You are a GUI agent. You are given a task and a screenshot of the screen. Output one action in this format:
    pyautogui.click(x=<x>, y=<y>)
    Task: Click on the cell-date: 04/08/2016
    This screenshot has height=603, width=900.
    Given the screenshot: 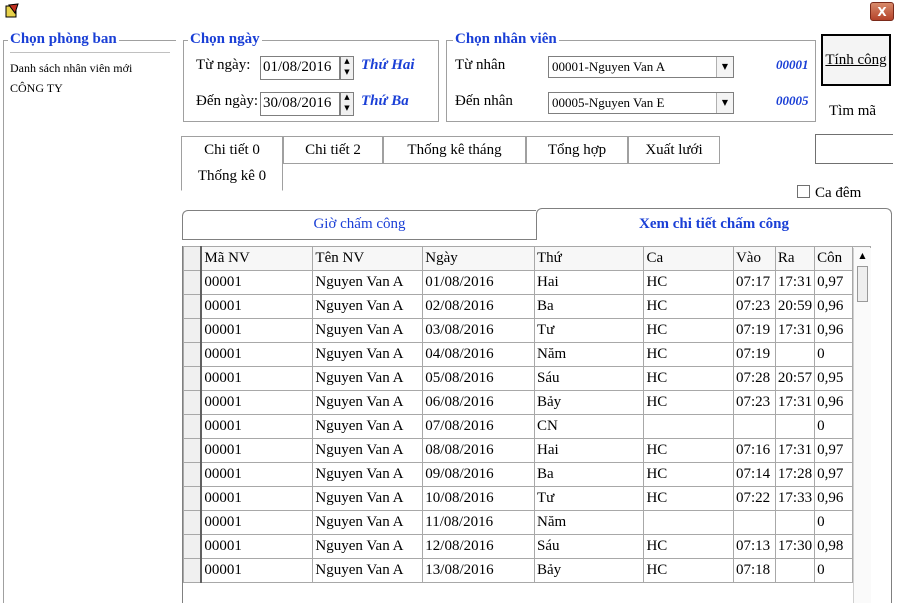 What is the action you would take?
    pyautogui.click(x=478, y=354)
    